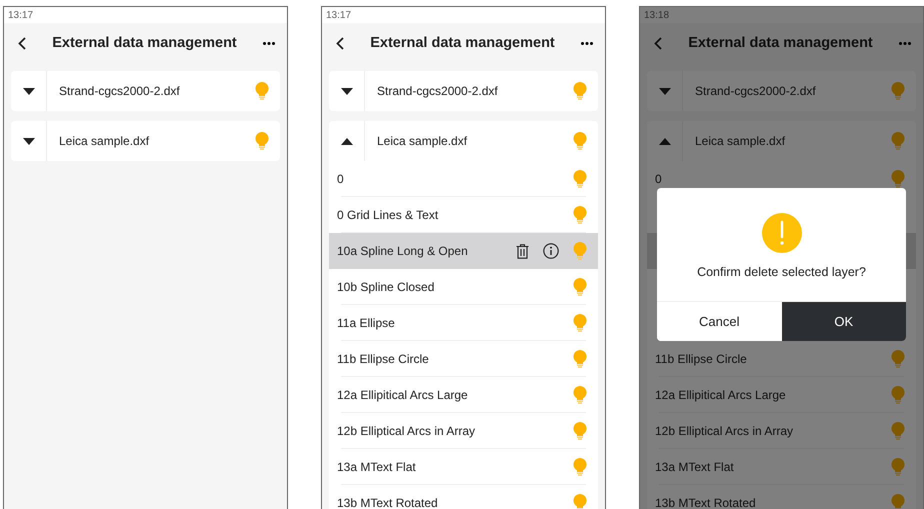 The height and width of the screenshot is (509, 924). I want to click on warning-icon, so click(782, 233).